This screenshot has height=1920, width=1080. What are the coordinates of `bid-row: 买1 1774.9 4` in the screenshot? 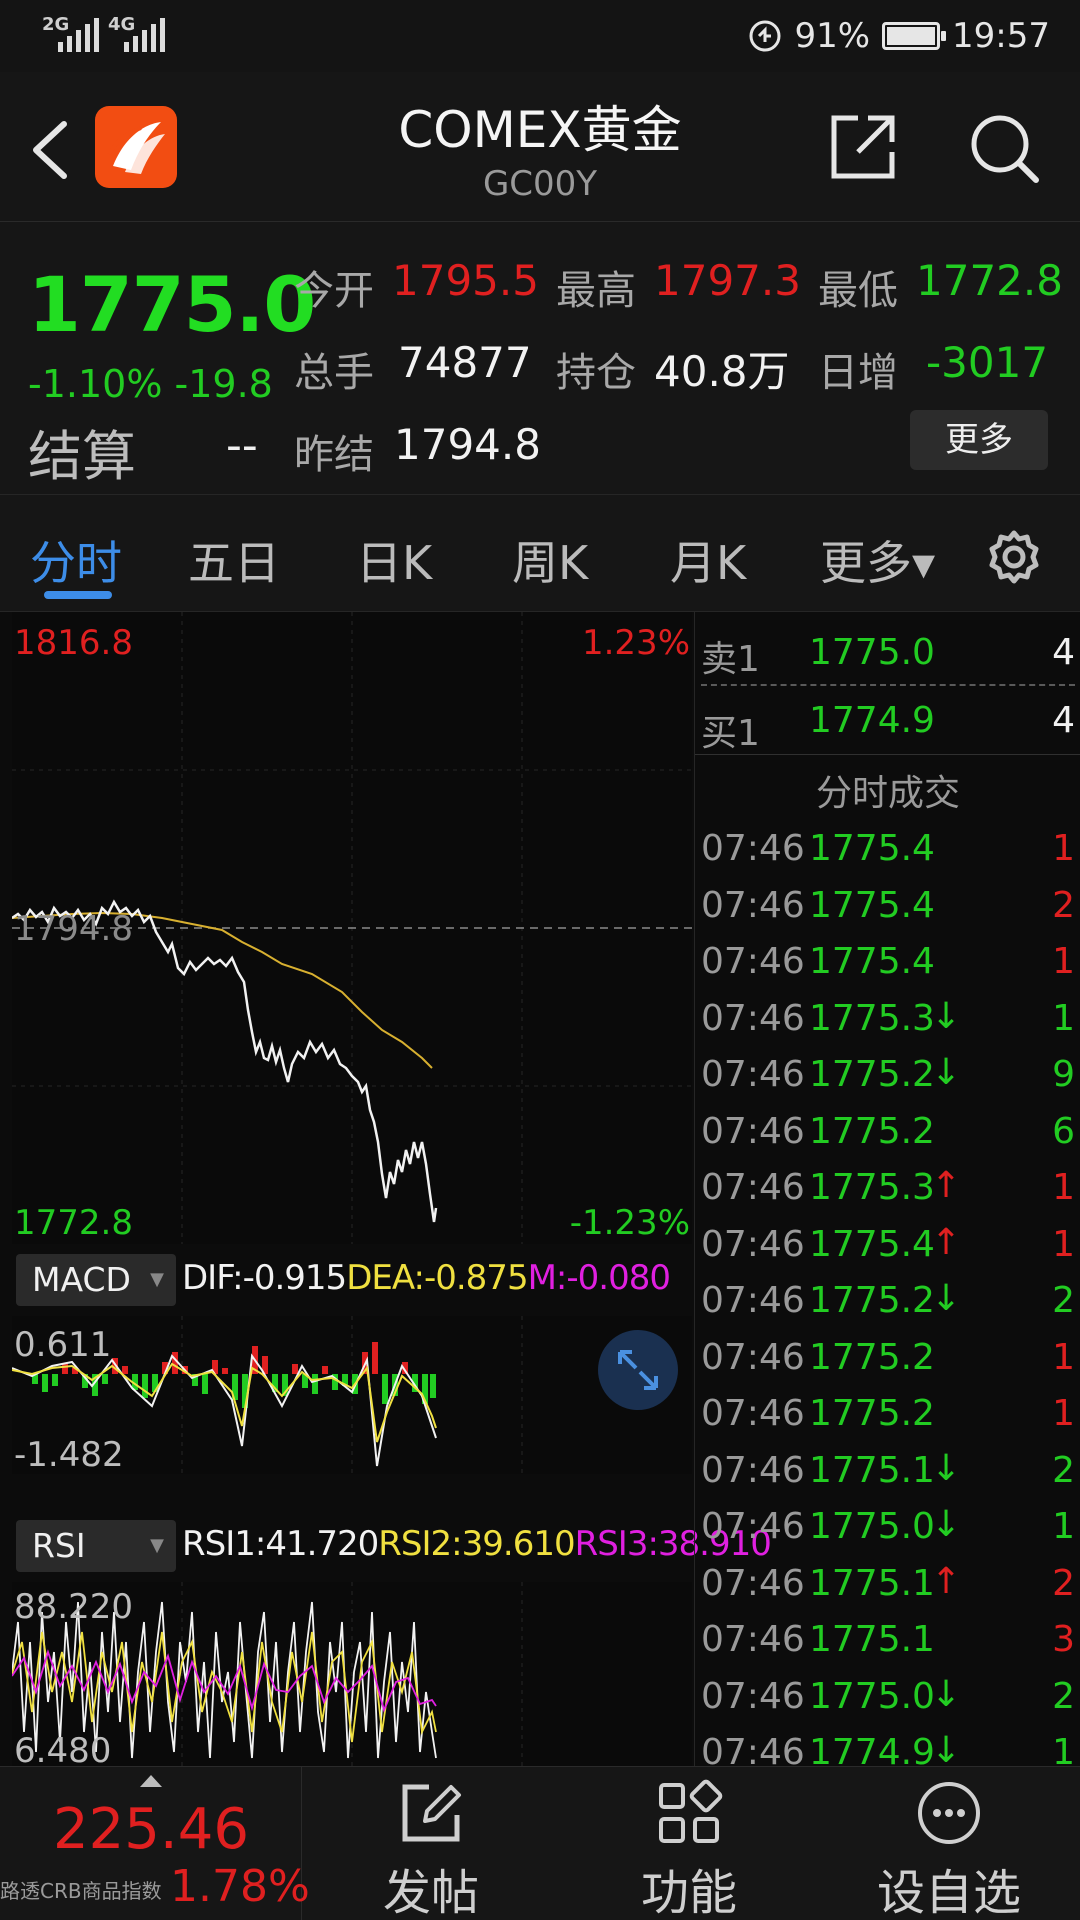 It's located at (888, 721).